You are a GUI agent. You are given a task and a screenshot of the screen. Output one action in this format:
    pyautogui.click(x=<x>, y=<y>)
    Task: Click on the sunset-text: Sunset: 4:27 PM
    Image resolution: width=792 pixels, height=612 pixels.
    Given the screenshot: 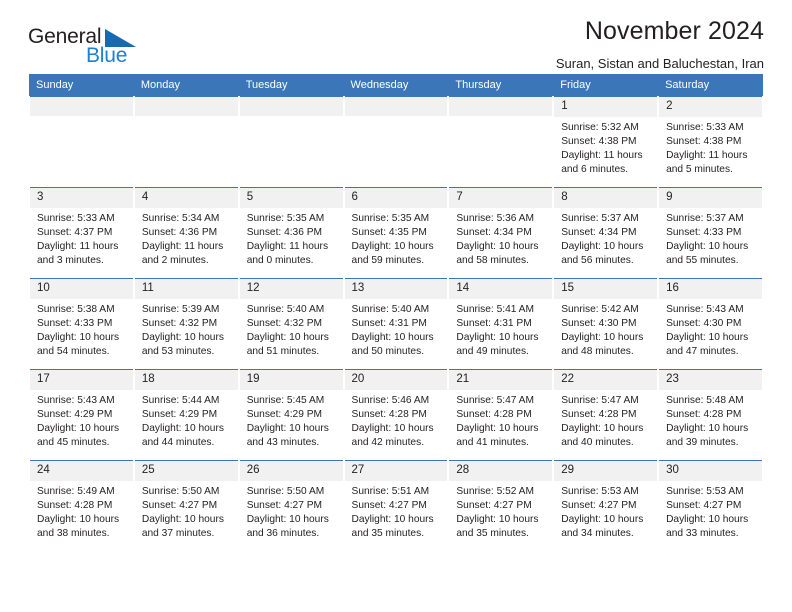 What is the action you would take?
    pyautogui.click(x=704, y=505)
    